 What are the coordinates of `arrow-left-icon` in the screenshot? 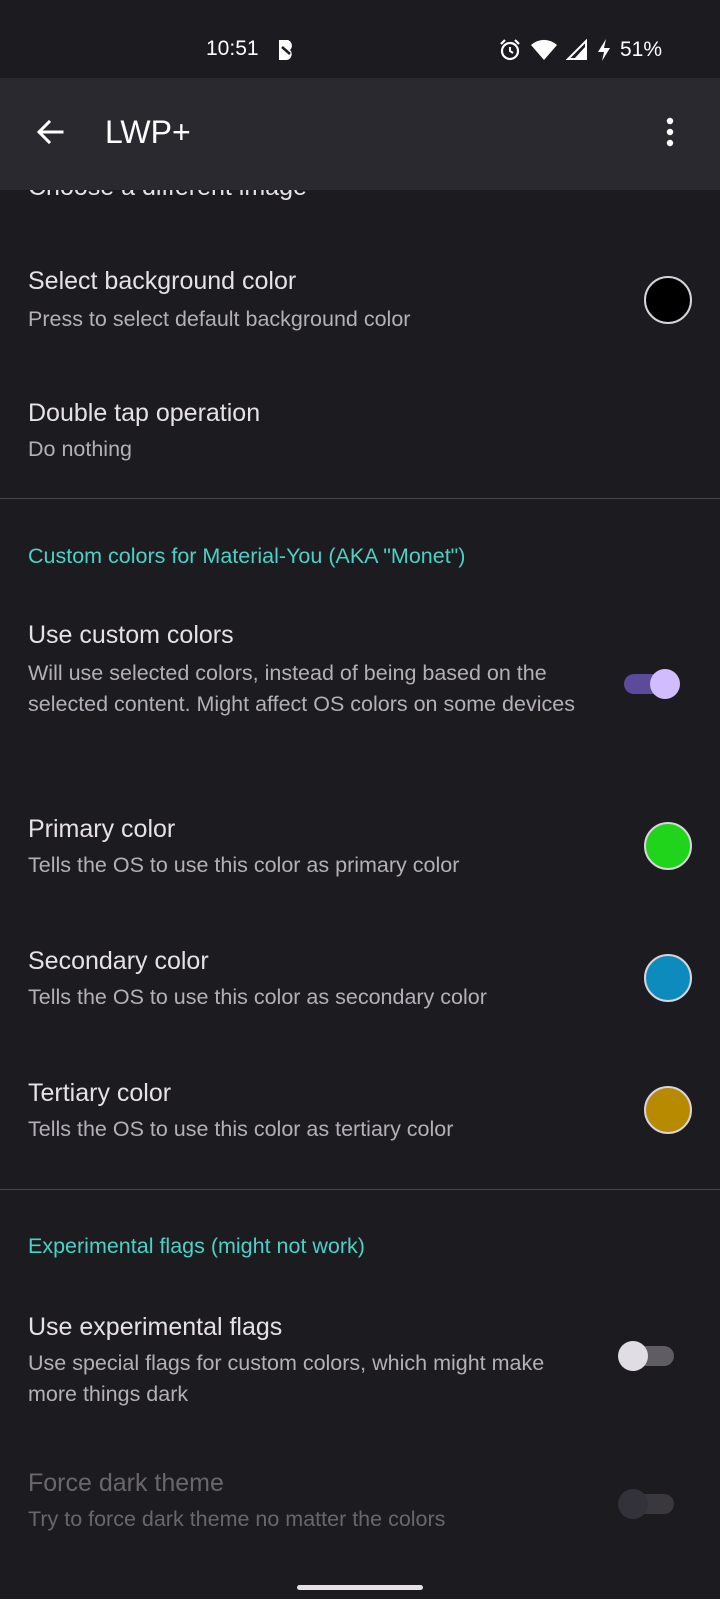 It's located at (50, 132).